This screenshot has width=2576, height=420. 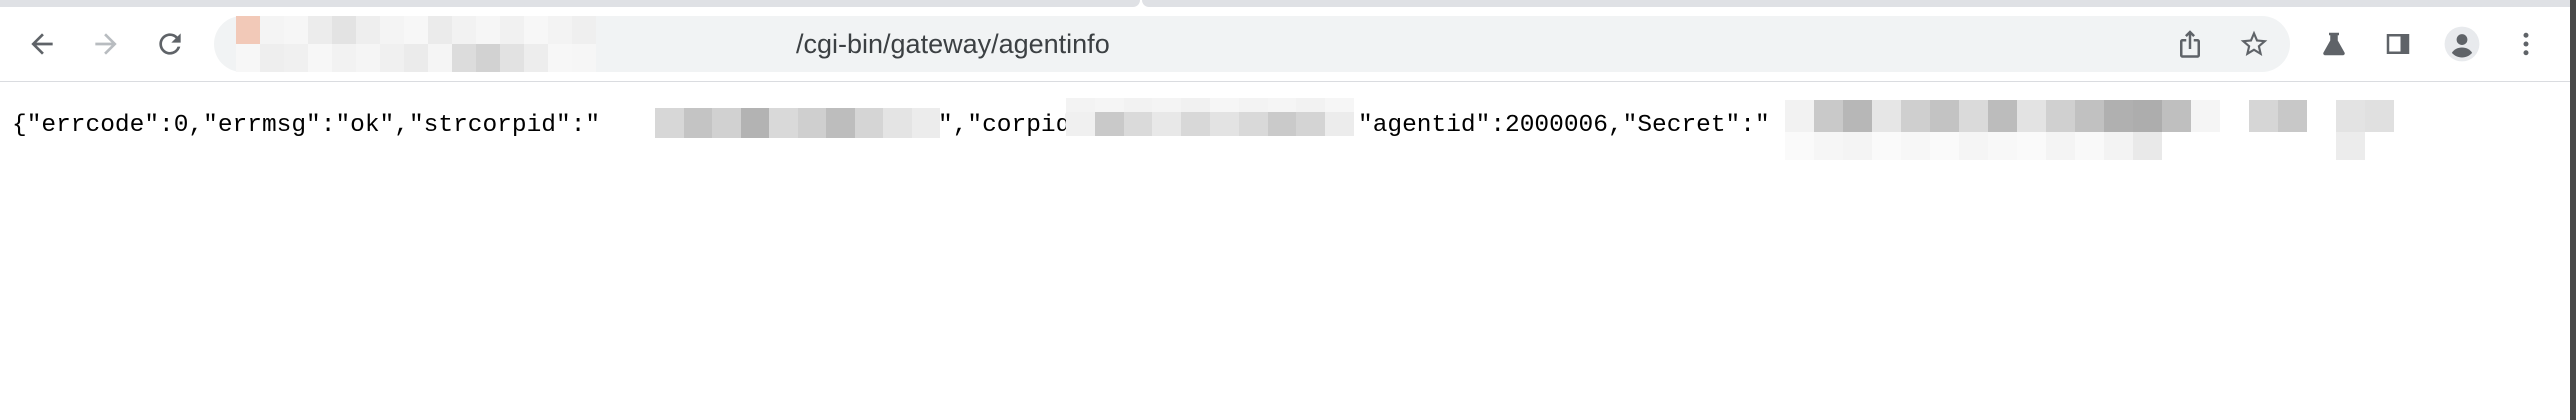 What do you see at coordinates (570, 3) in the screenshot?
I see `tab-strip-left` at bounding box center [570, 3].